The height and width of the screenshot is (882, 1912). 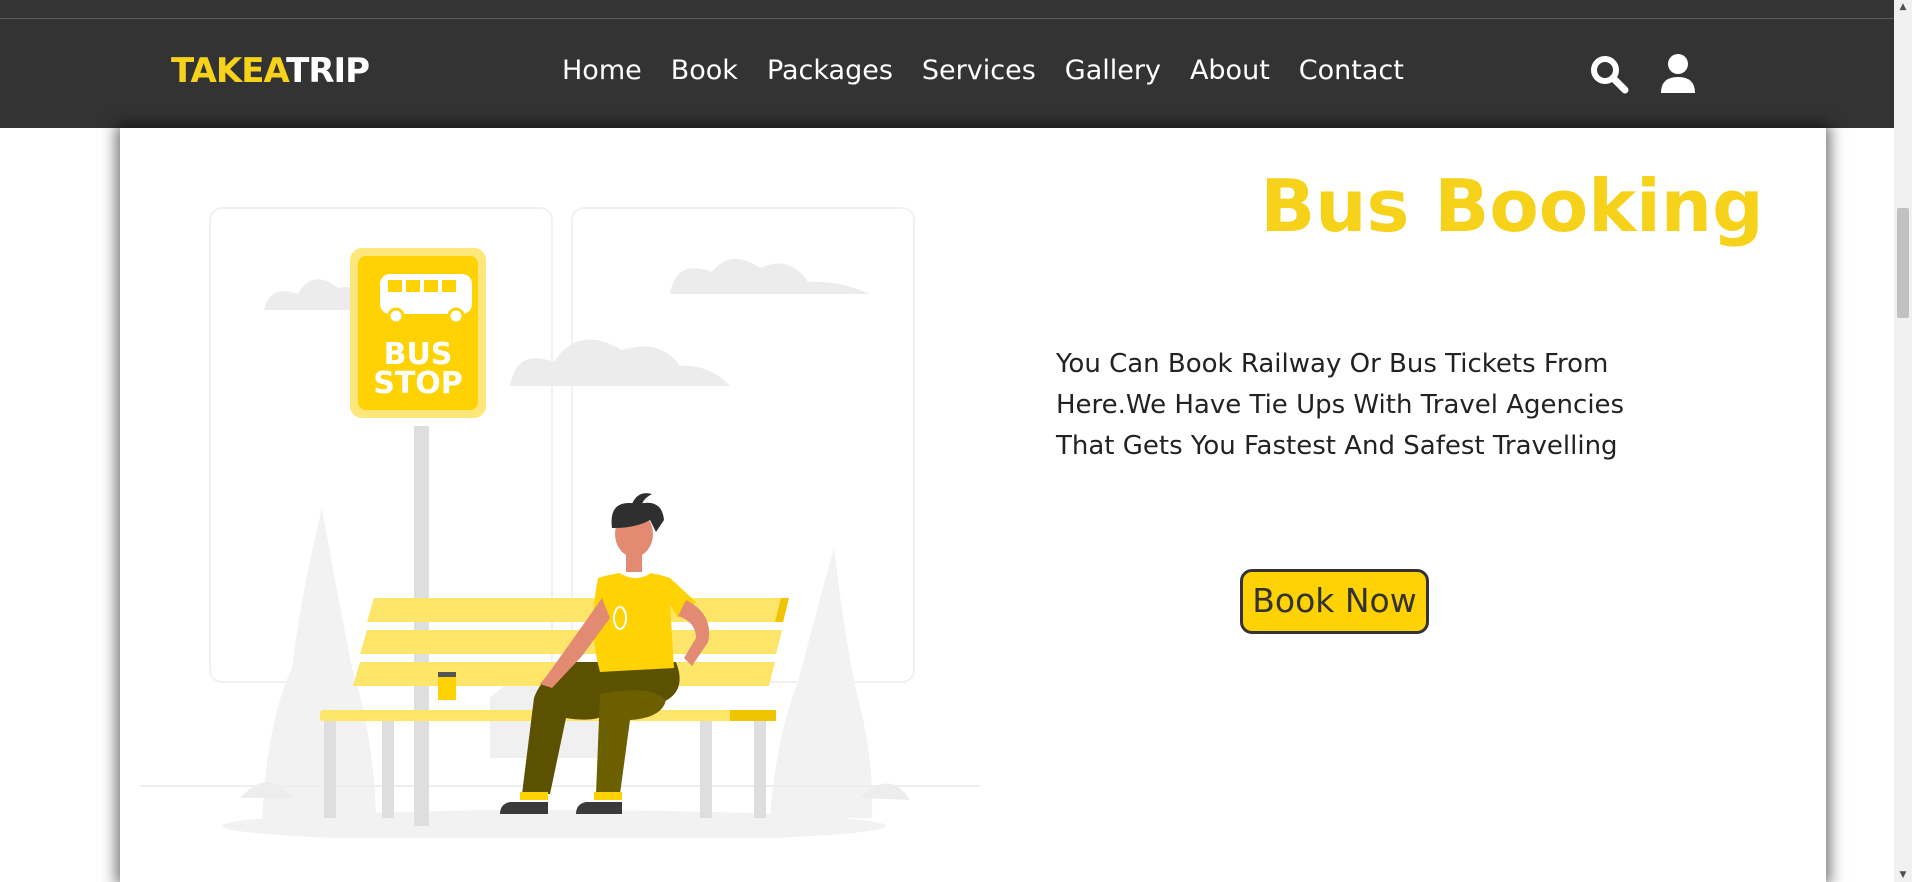 I want to click on nav-item-gallery: Gallery, so click(x=1113, y=71).